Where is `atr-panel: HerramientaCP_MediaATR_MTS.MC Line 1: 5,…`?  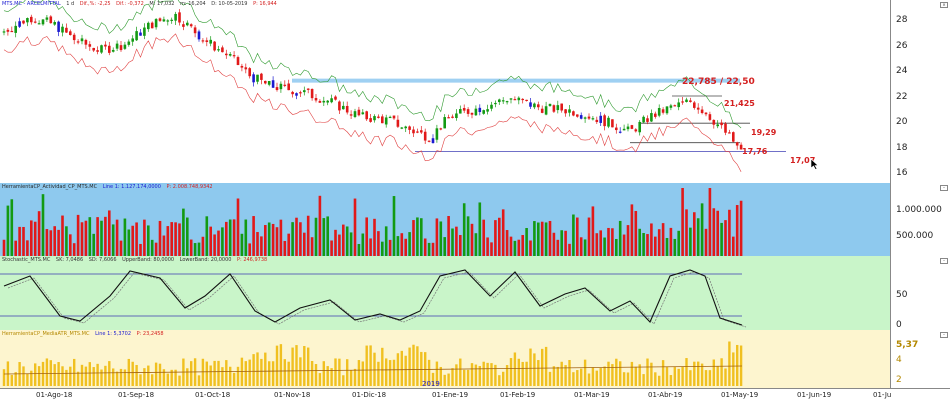
atr-panel: HerramientaCP_MediaATR_MTS.MC Line 1: 5,… is located at coordinates (475, 359).